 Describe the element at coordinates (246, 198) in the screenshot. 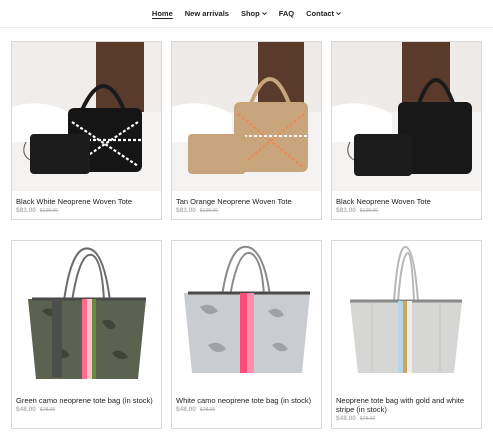

I see `product-title: Tan Orange Neoprene Woven Tote` at that location.